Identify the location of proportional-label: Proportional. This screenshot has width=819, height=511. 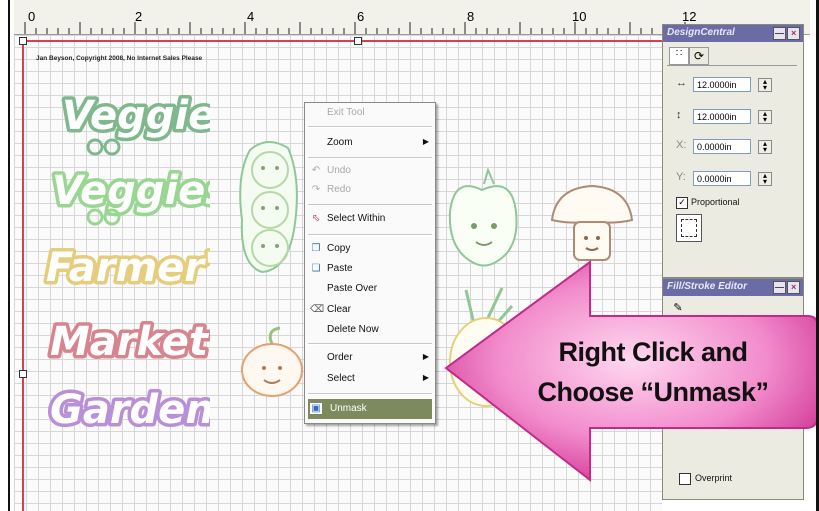
(715, 202).